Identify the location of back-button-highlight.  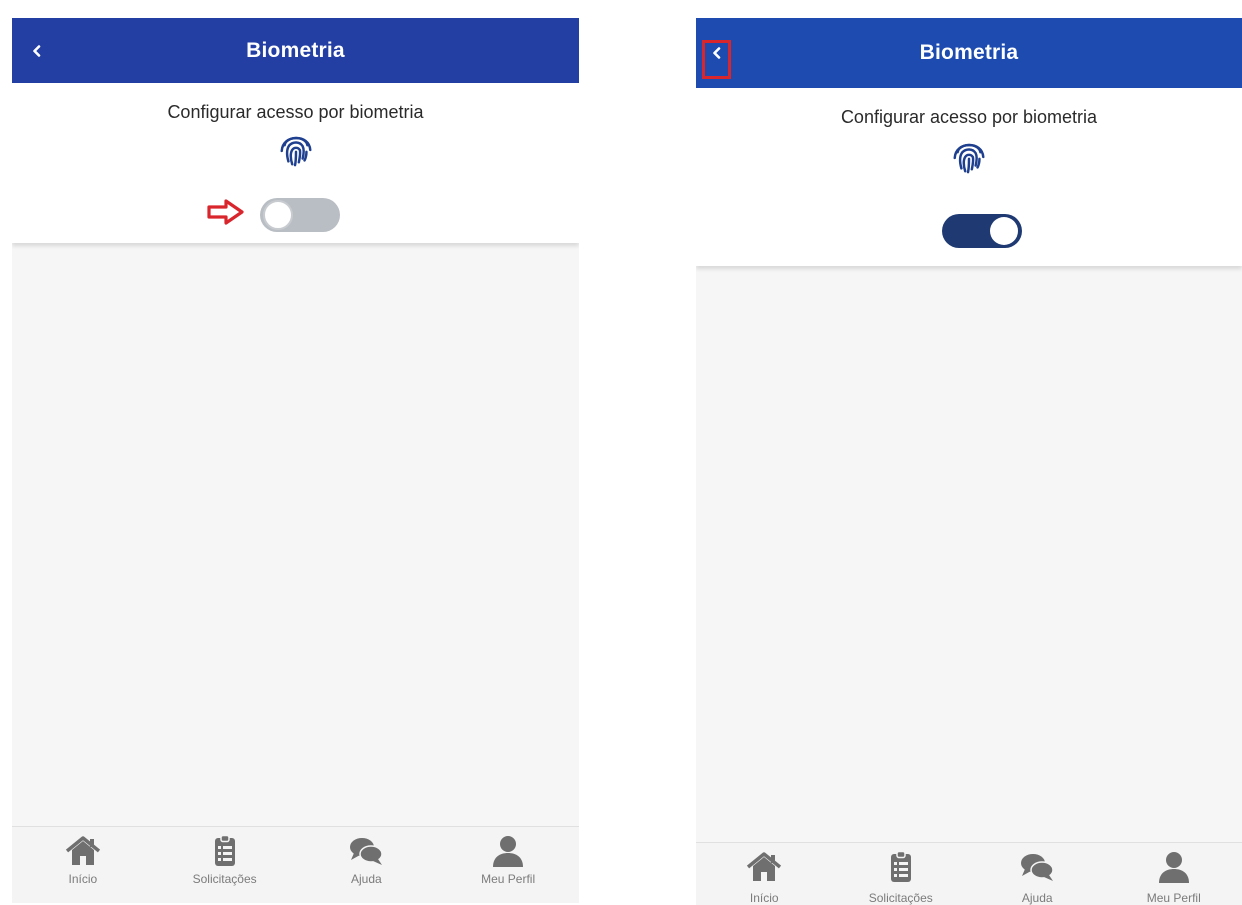
(716, 59).